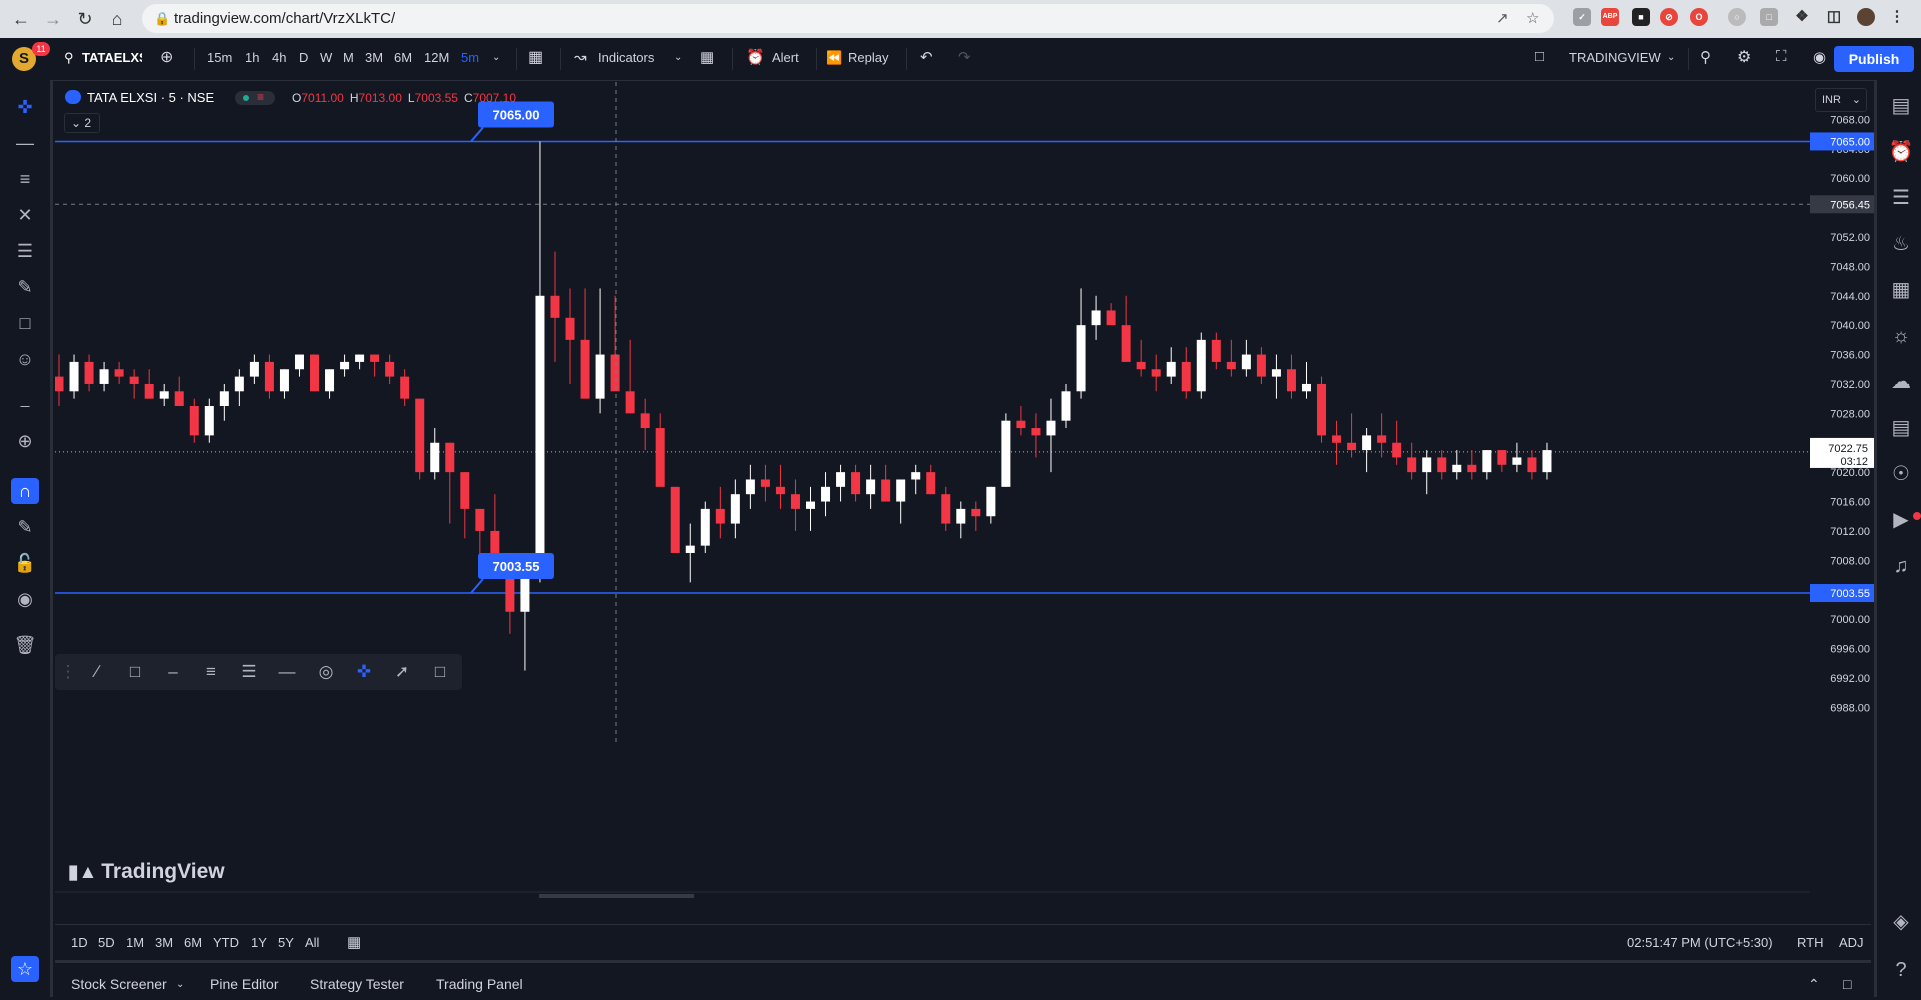 This screenshot has width=1921, height=1000. Describe the element at coordinates (69, 58) in the screenshot. I see `search-icon: ⚲` at that location.